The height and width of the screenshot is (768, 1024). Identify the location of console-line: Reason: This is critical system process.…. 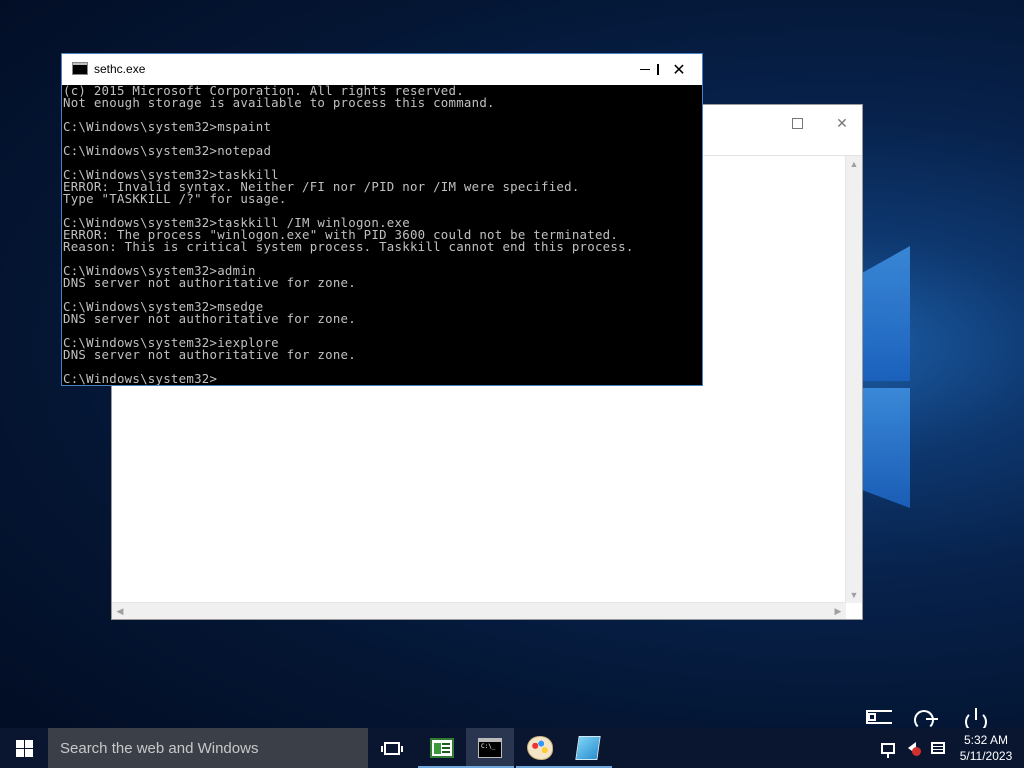
(348, 246).